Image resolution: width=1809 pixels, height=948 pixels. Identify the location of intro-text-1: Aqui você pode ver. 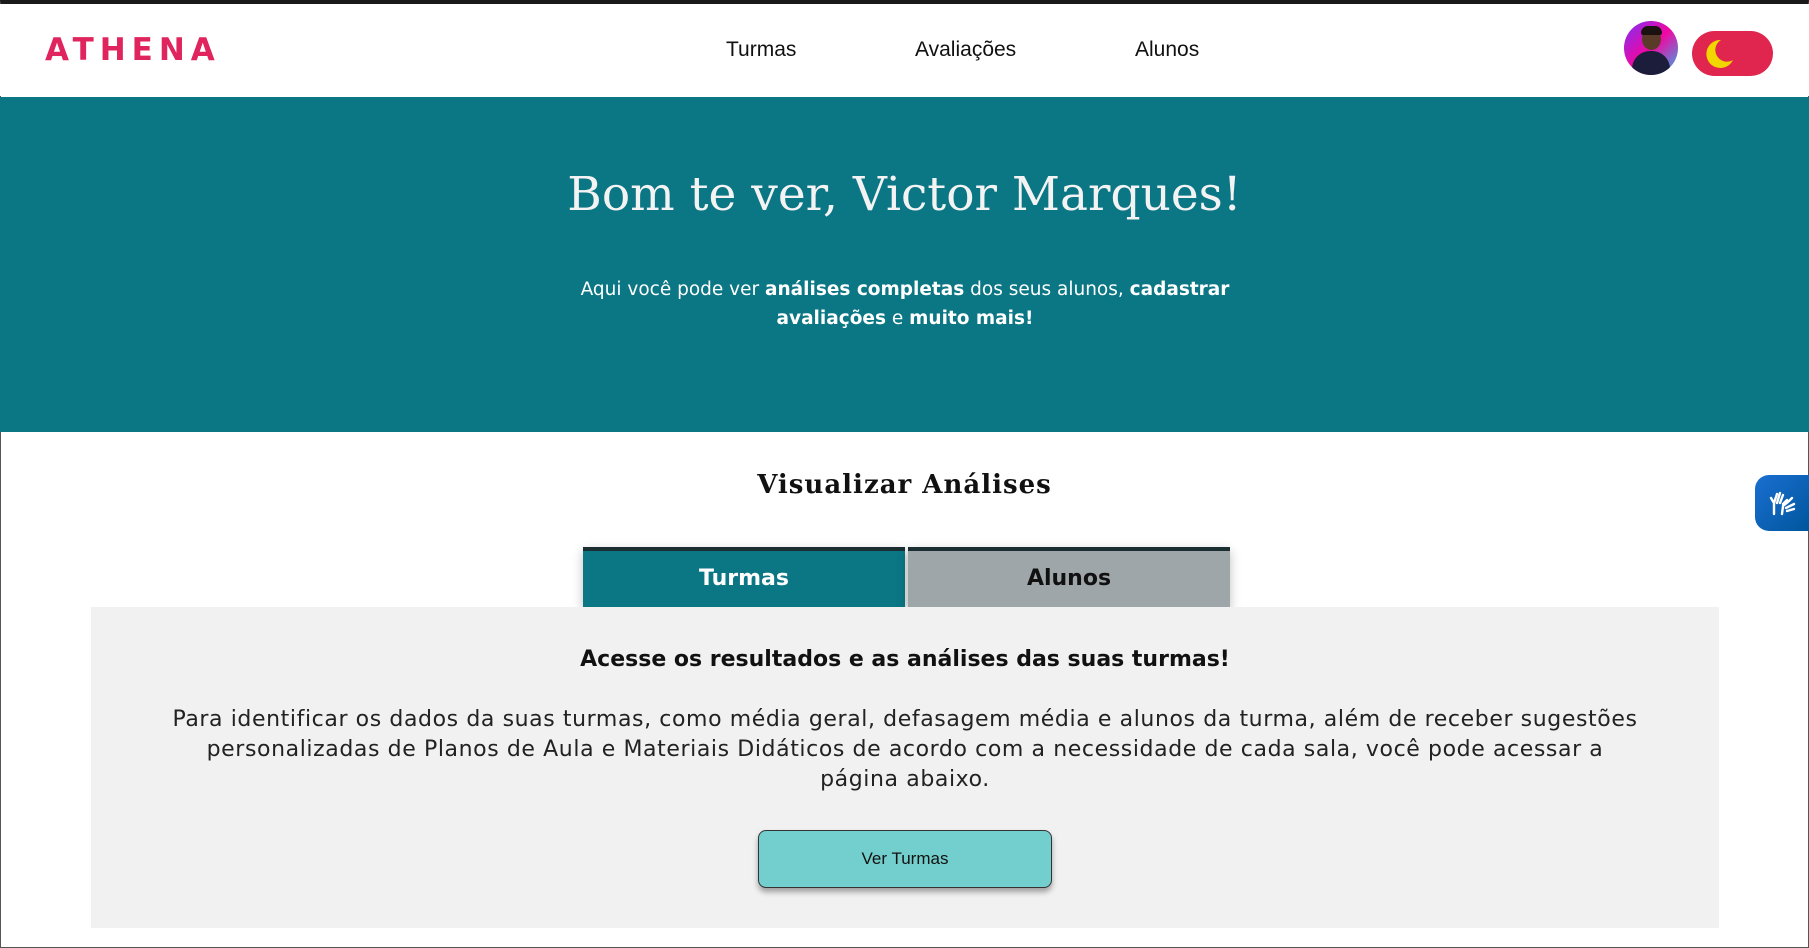
(672, 289).